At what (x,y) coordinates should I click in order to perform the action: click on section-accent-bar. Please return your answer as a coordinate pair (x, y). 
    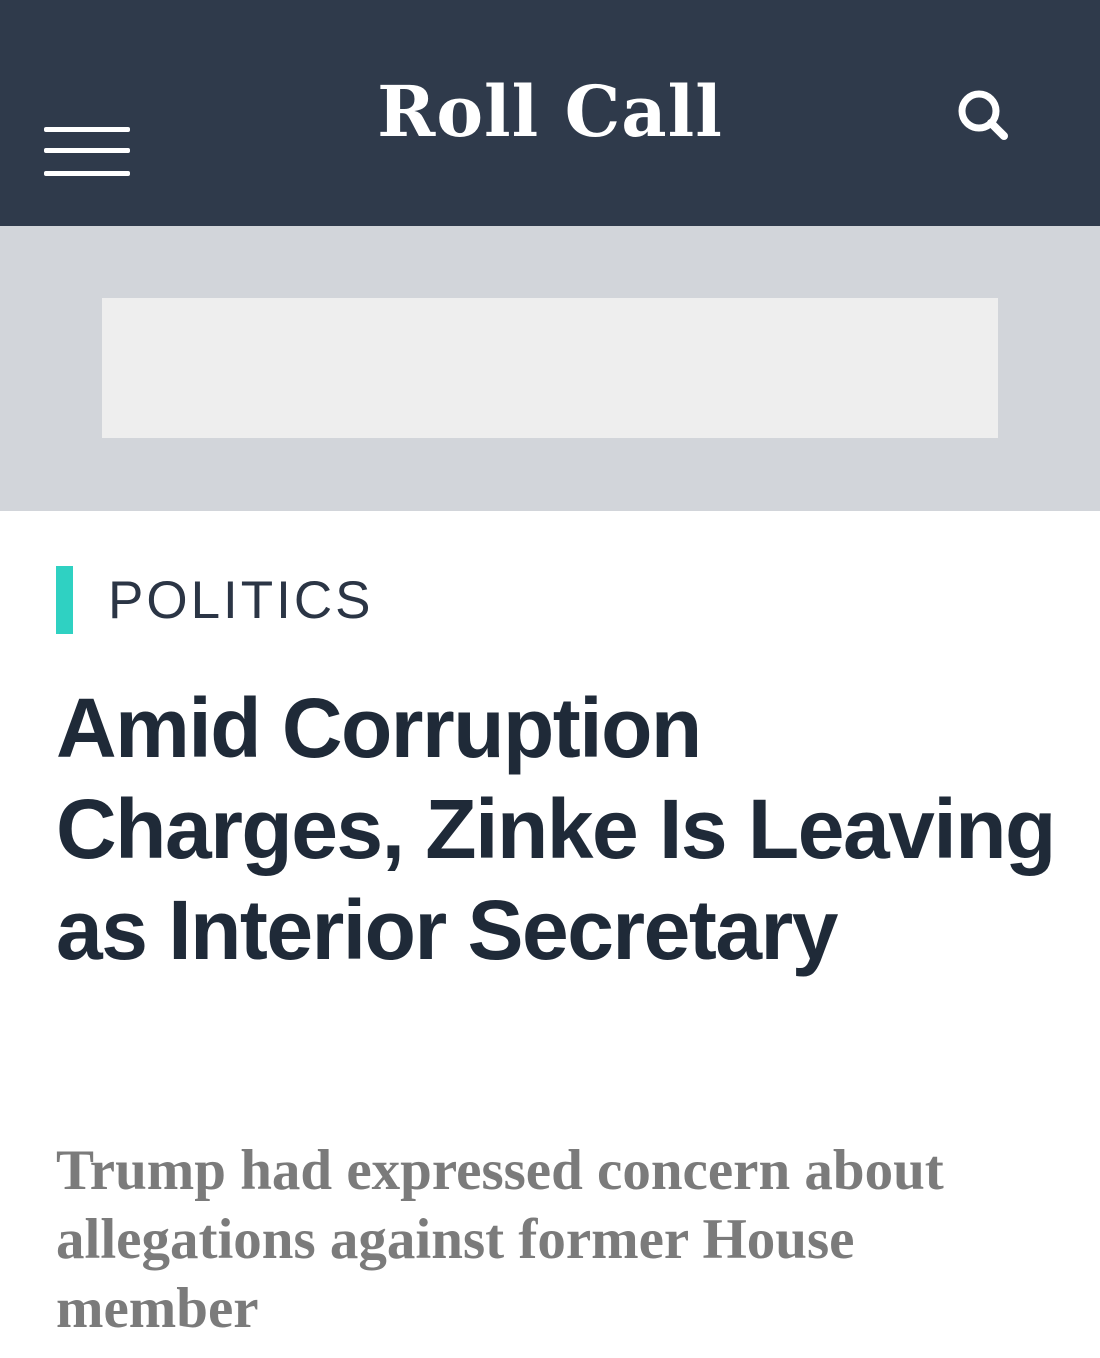
    Looking at the image, I should click on (64, 600).